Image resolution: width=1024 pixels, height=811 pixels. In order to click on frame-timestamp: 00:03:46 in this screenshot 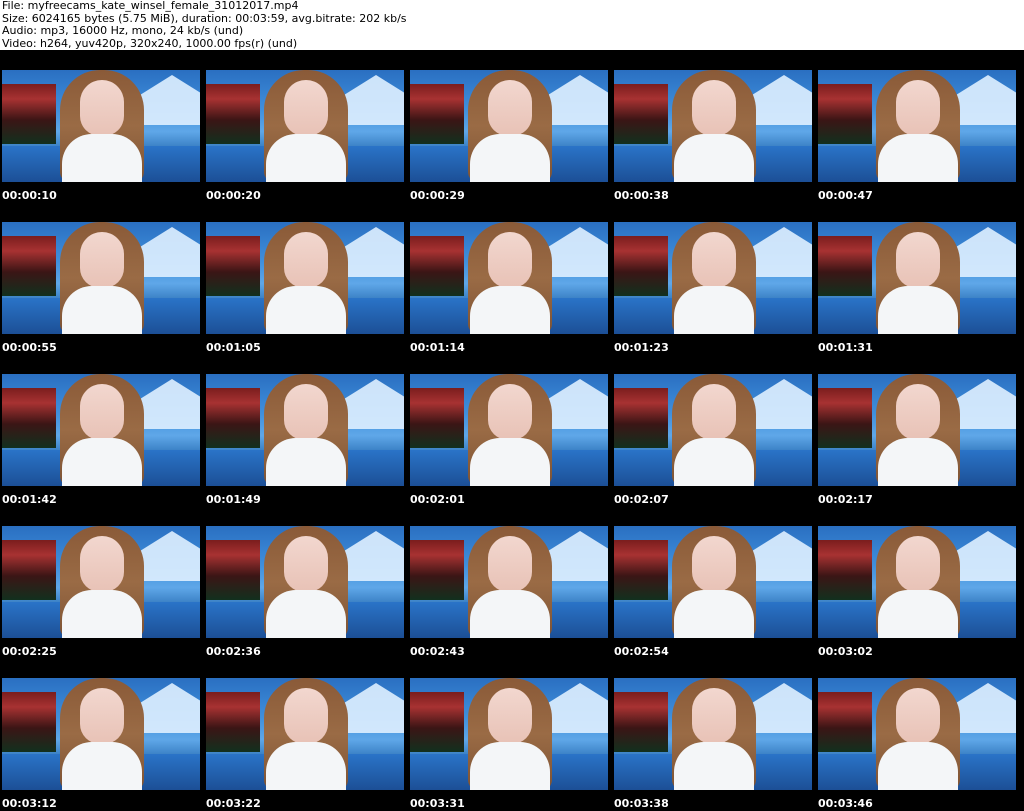, I will do `click(845, 803)`.